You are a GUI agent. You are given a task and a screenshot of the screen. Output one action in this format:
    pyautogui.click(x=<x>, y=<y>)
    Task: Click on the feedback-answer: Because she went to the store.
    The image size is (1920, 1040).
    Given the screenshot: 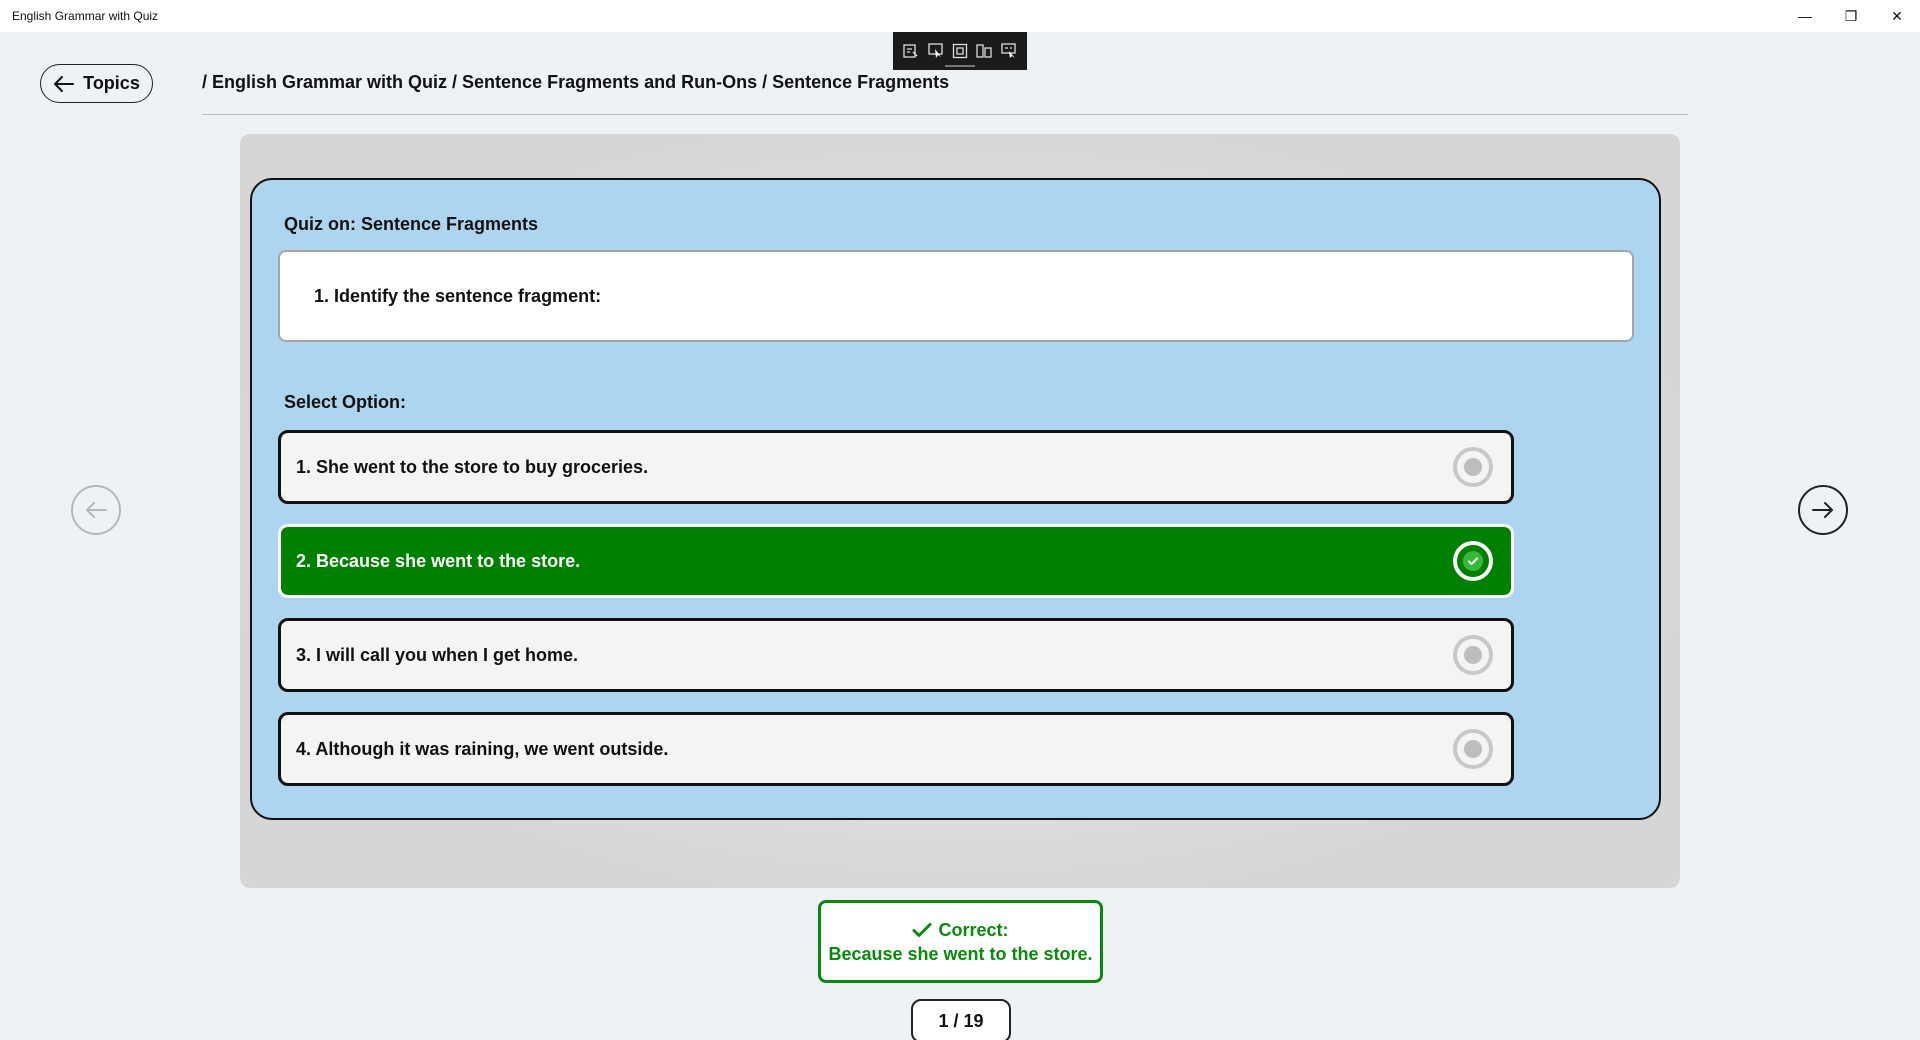 What is the action you would take?
    pyautogui.click(x=960, y=953)
    